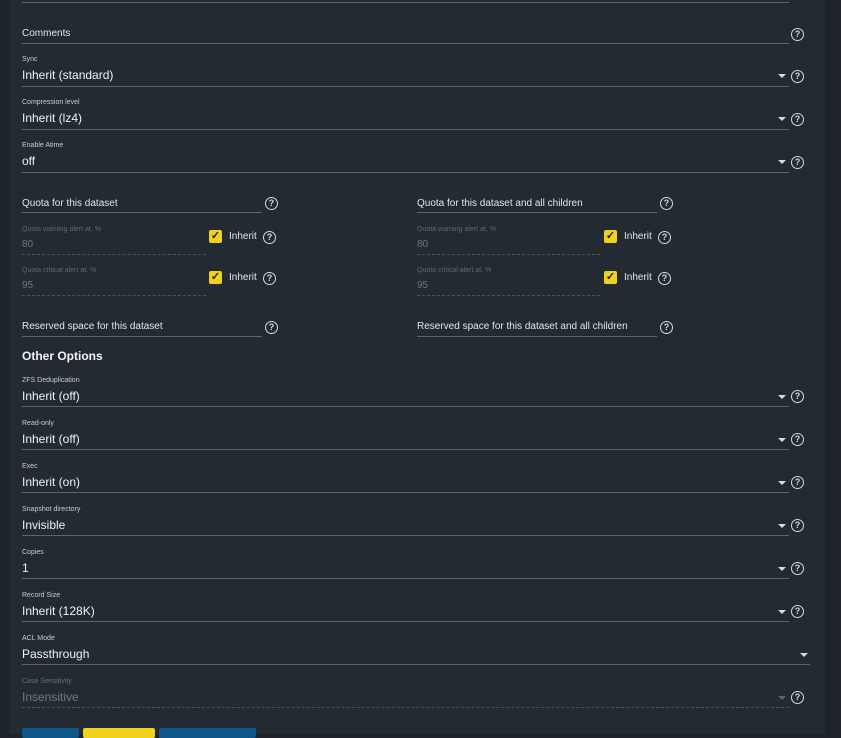 The width and height of the screenshot is (841, 738). What do you see at coordinates (500, 203) in the screenshot?
I see `quota-children-label: Quota for this dataset and all children` at bounding box center [500, 203].